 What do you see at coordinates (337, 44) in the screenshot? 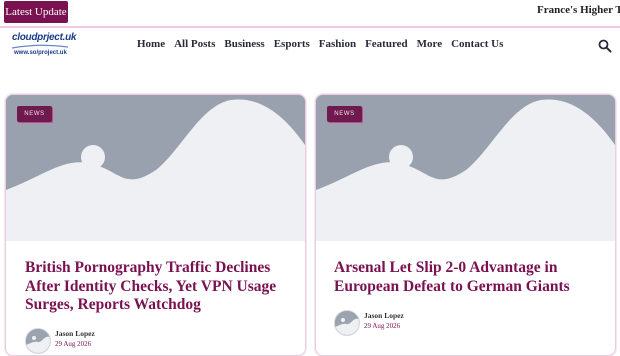
I see `nav-fashion: Fashion` at bounding box center [337, 44].